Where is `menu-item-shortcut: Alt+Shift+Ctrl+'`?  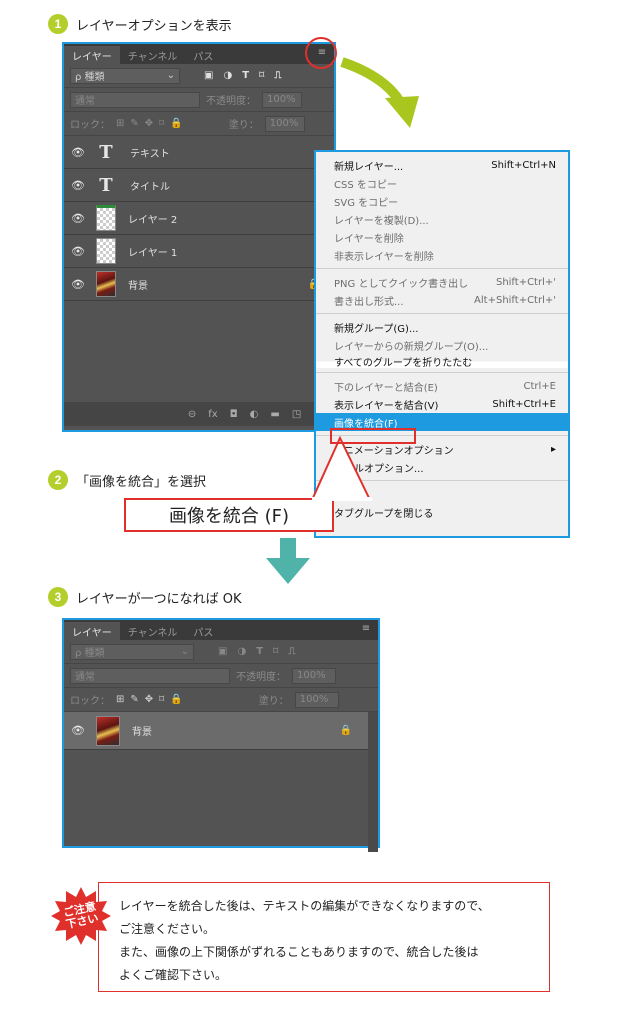
menu-item-shortcut: Alt+Shift+Ctrl+' is located at coordinates (515, 300).